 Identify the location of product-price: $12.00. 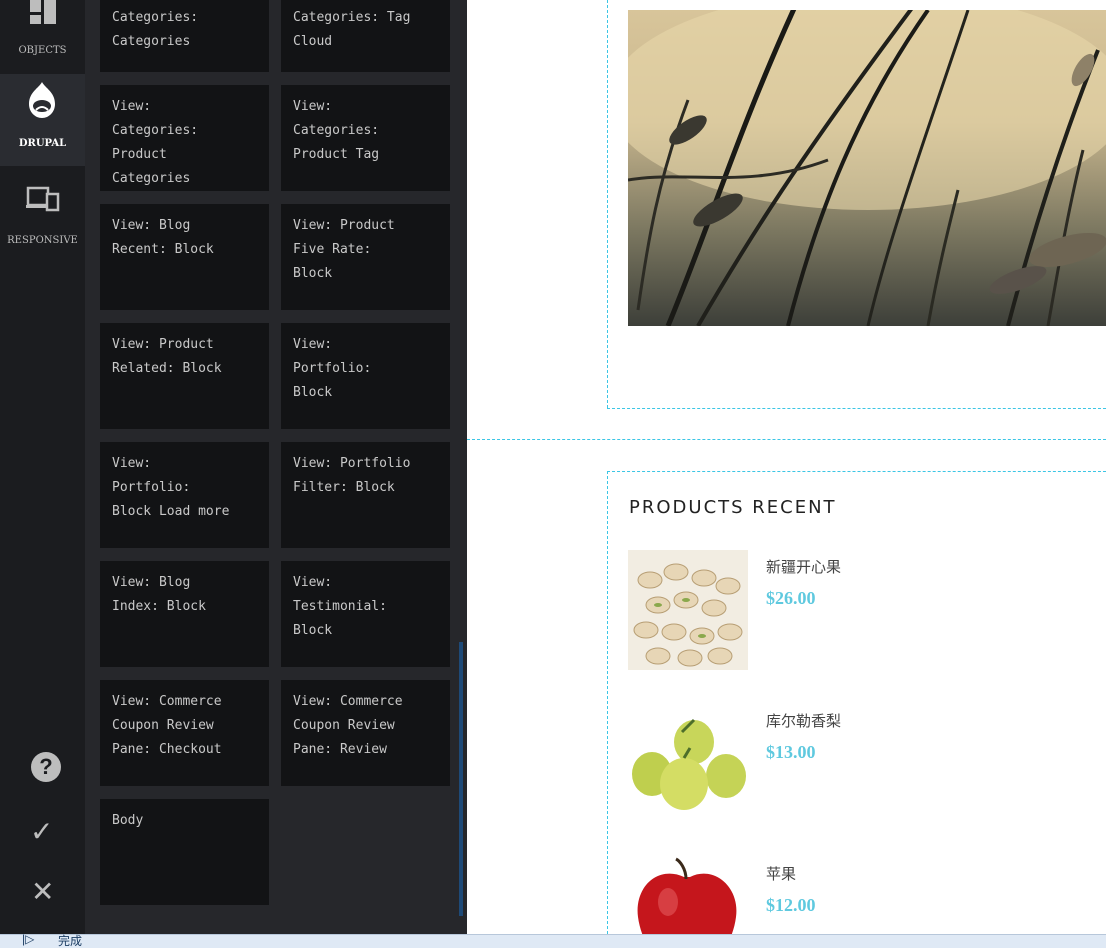
(791, 905).